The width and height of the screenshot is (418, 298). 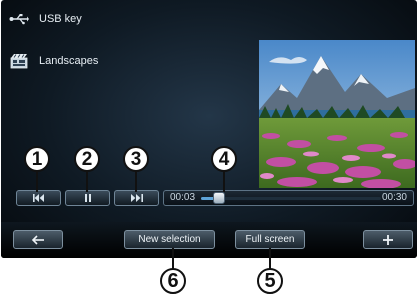 I want to click on media-folder-row: Landscapes, so click(x=53, y=61).